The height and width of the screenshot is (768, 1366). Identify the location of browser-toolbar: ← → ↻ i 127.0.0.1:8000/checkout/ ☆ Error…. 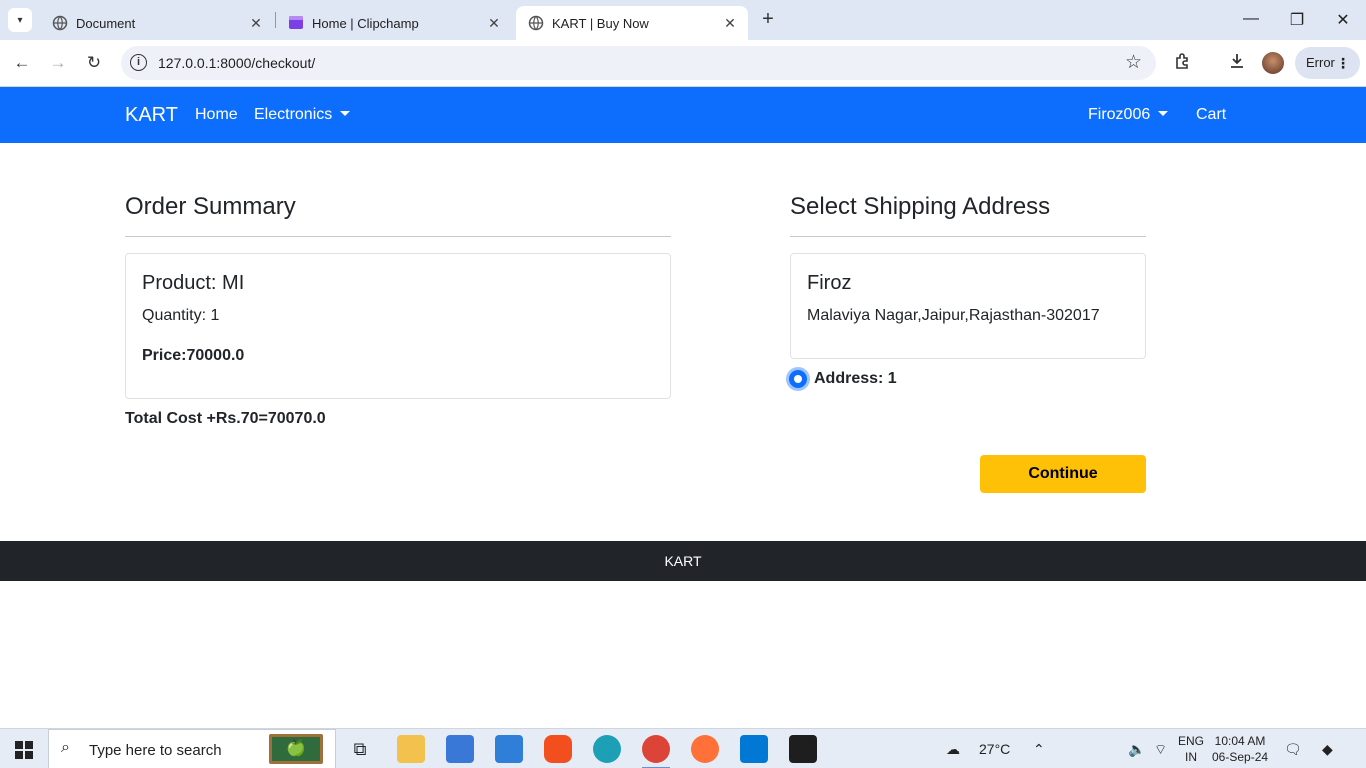
(683, 63).